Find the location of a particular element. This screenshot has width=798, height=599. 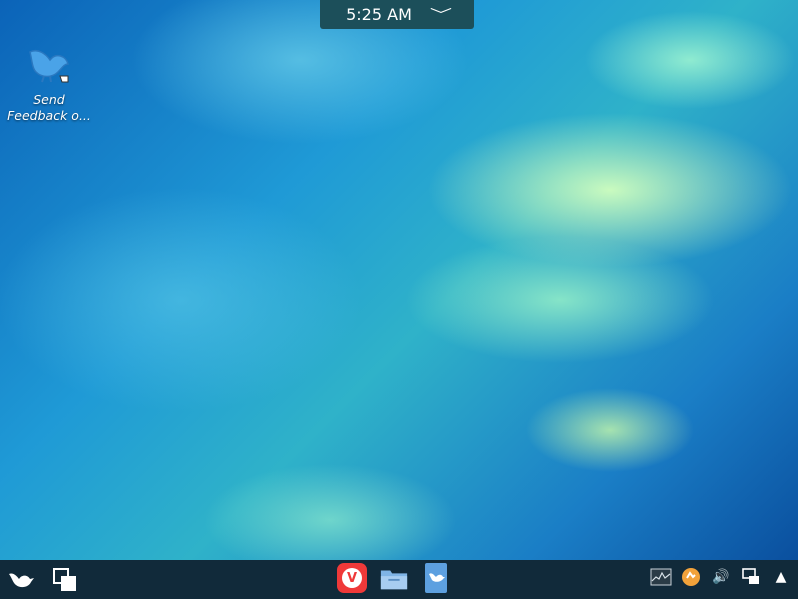

clock-time: 5:25 AM is located at coordinates (379, 14).